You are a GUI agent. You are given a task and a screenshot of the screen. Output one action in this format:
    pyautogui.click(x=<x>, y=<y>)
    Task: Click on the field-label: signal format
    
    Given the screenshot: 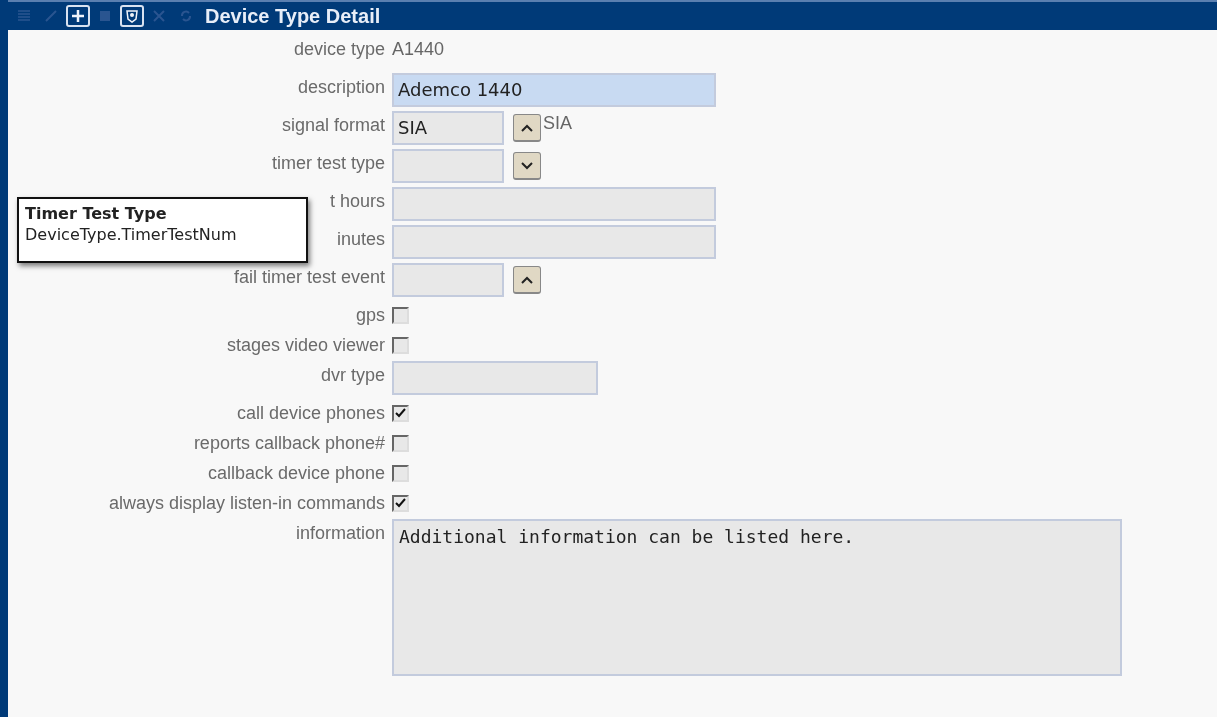 What is the action you would take?
    pyautogui.click(x=333, y=125)
    